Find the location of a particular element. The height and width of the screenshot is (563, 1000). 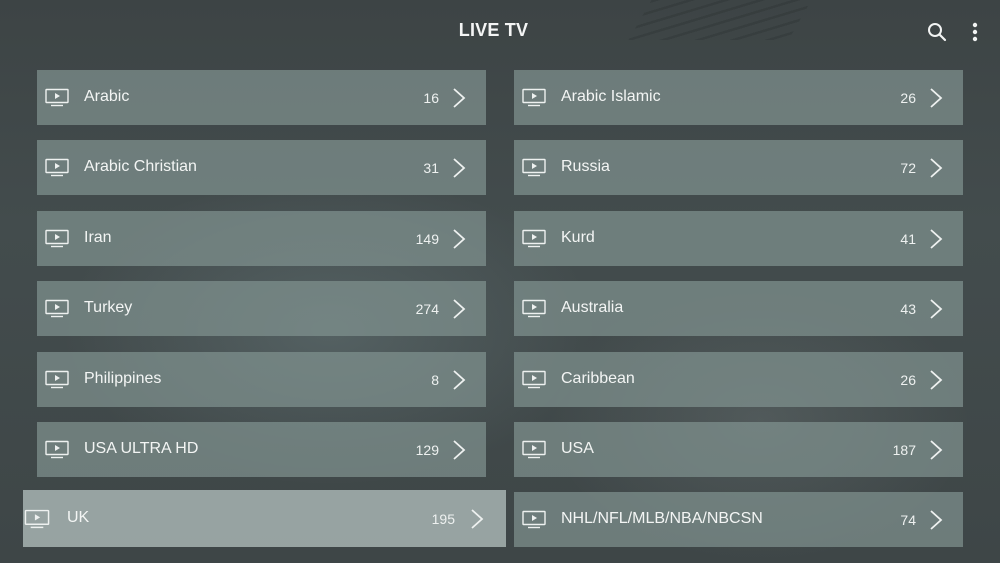

channel-count: 274 is located at coordinates (427, 309).